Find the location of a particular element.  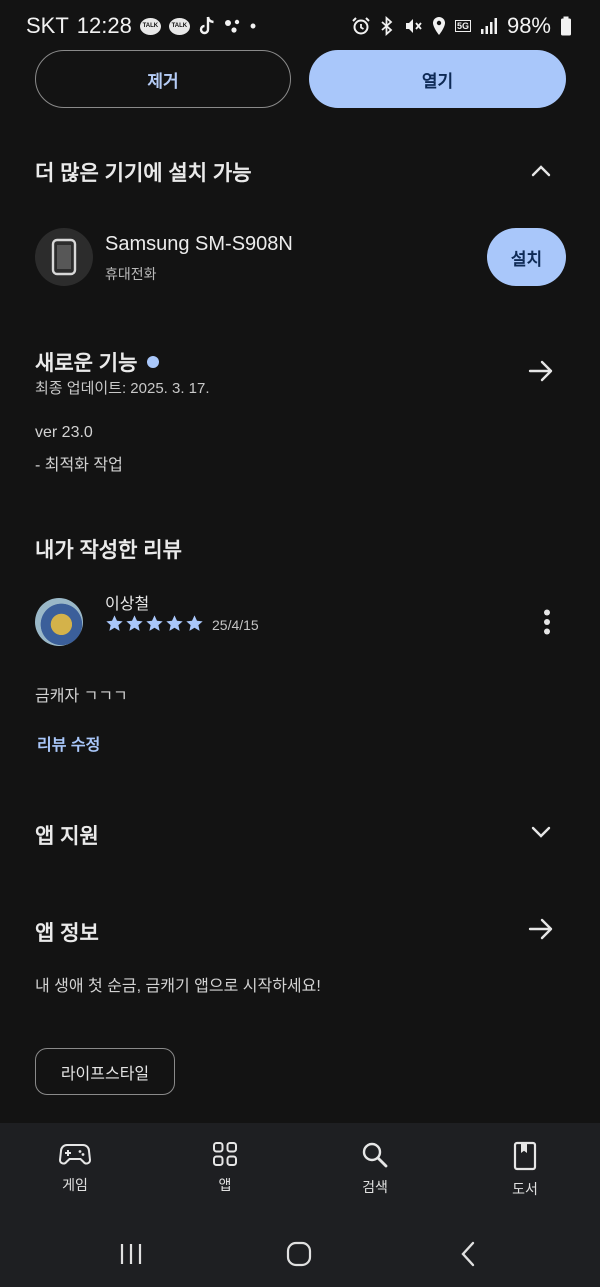

review-more-options-button is located at coordinates (547, 622).